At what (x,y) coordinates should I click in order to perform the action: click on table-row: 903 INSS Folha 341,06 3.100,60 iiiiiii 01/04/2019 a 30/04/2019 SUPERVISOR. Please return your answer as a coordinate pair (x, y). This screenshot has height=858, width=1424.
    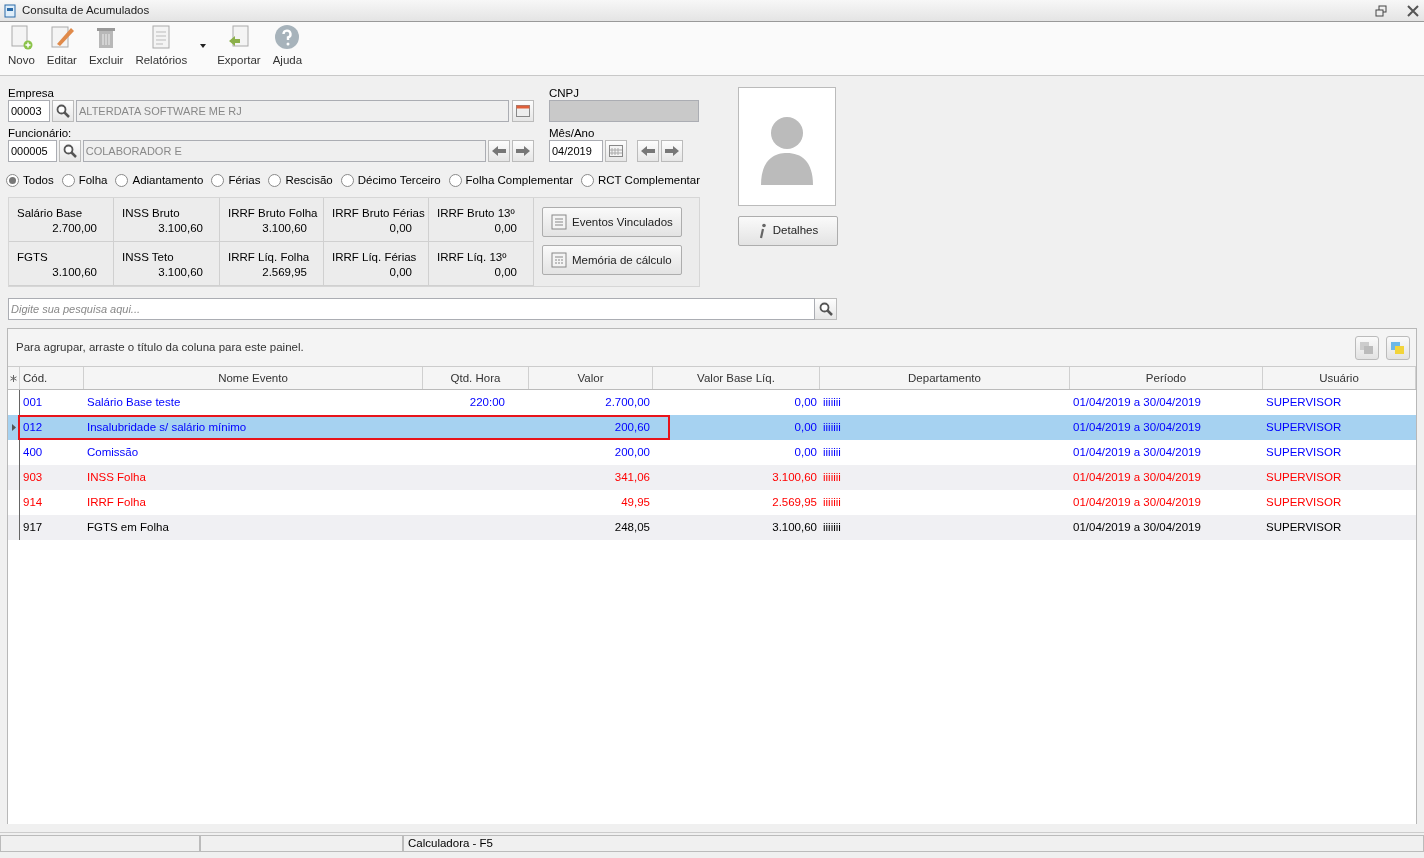
    Looking at the image, I should click on (712, 478).